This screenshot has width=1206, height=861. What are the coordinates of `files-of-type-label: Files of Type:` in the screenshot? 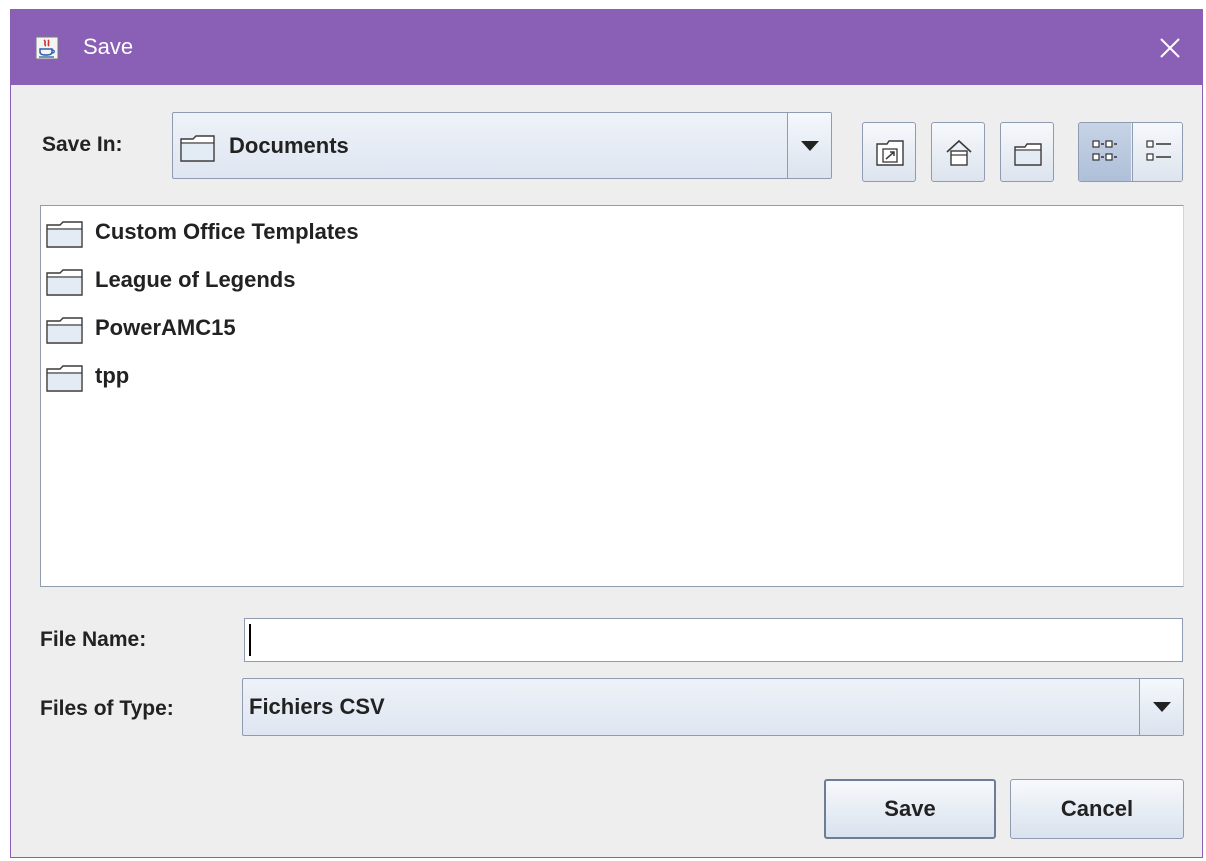 It's located at (107, 708).